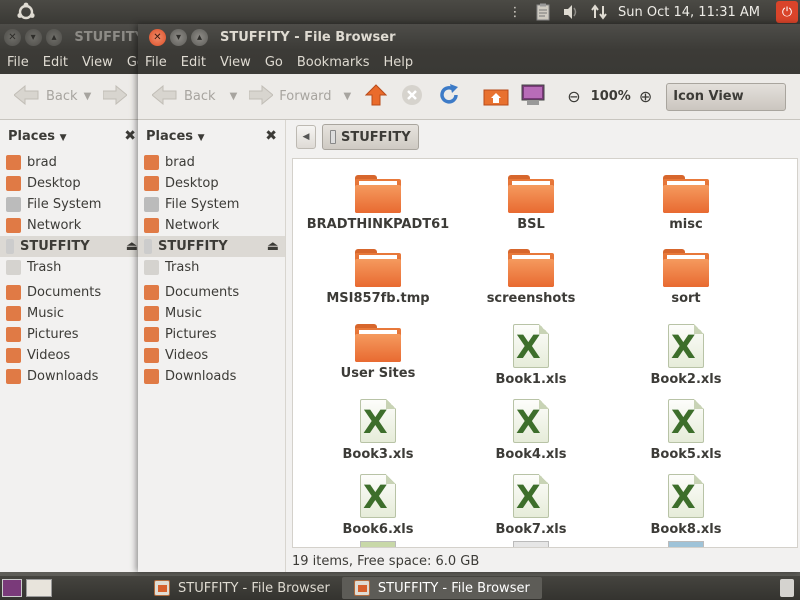 This screenshot has width=800, height=600. What do you see at coordinates (686, 505) in the screenshot?
I see `file-item: X Book8.xls` at bounding box center [686, 505].